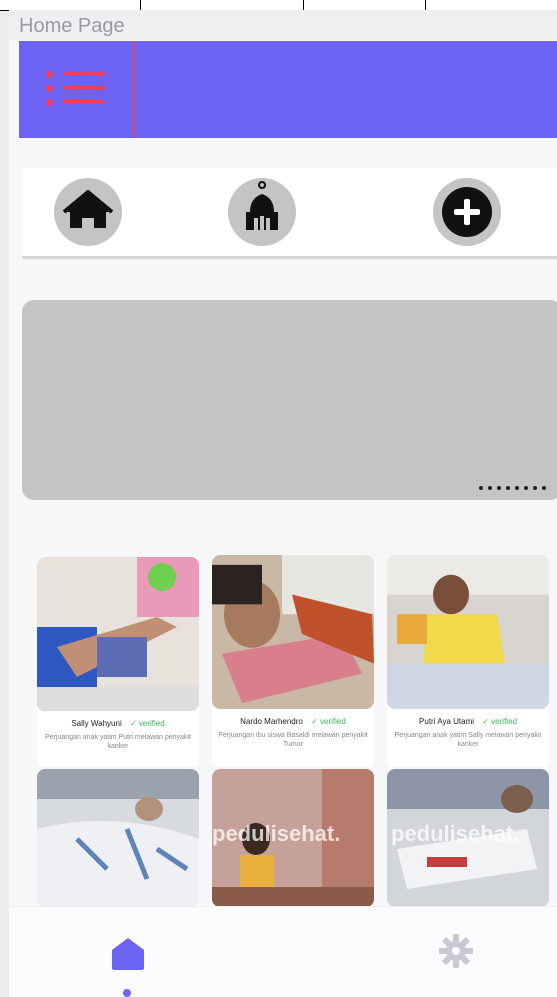  What do you see at coordinates (77, 89) in the screenshot?
I see `menu-list-icon` at bounding box center [77, 89].